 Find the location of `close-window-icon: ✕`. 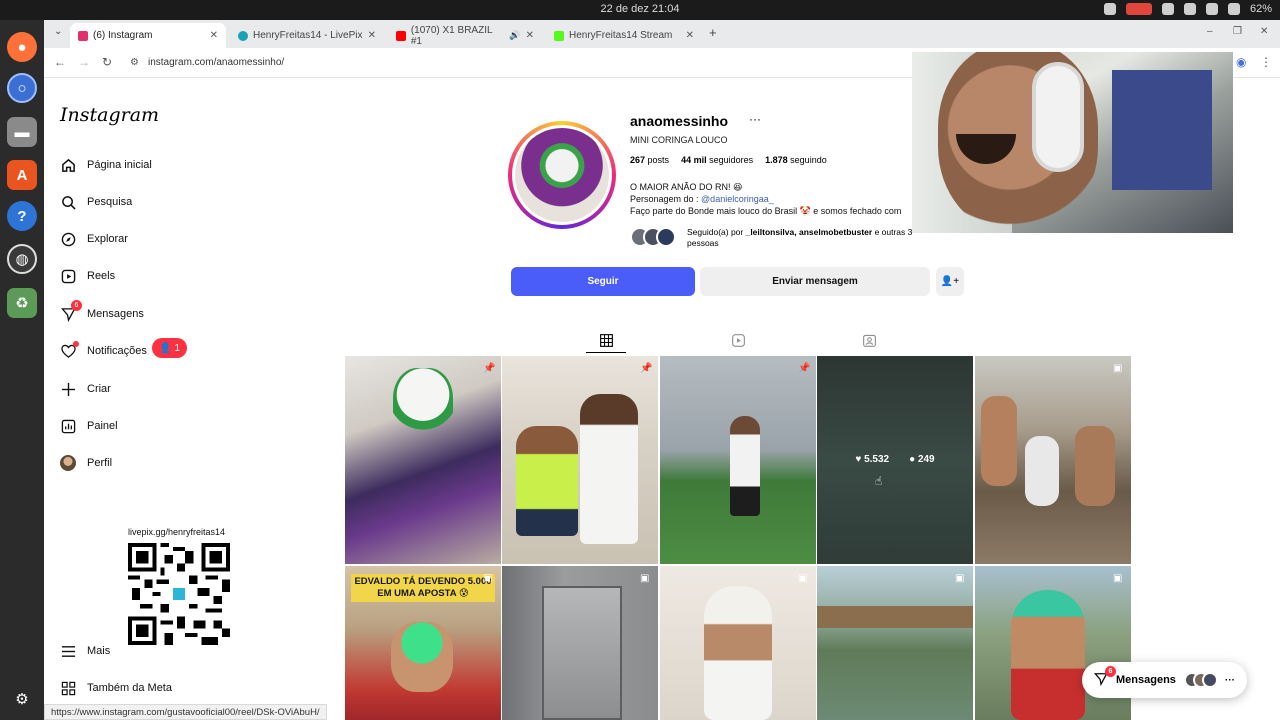

close-window-icon: ✕ is located at coordinates (1264, 31).